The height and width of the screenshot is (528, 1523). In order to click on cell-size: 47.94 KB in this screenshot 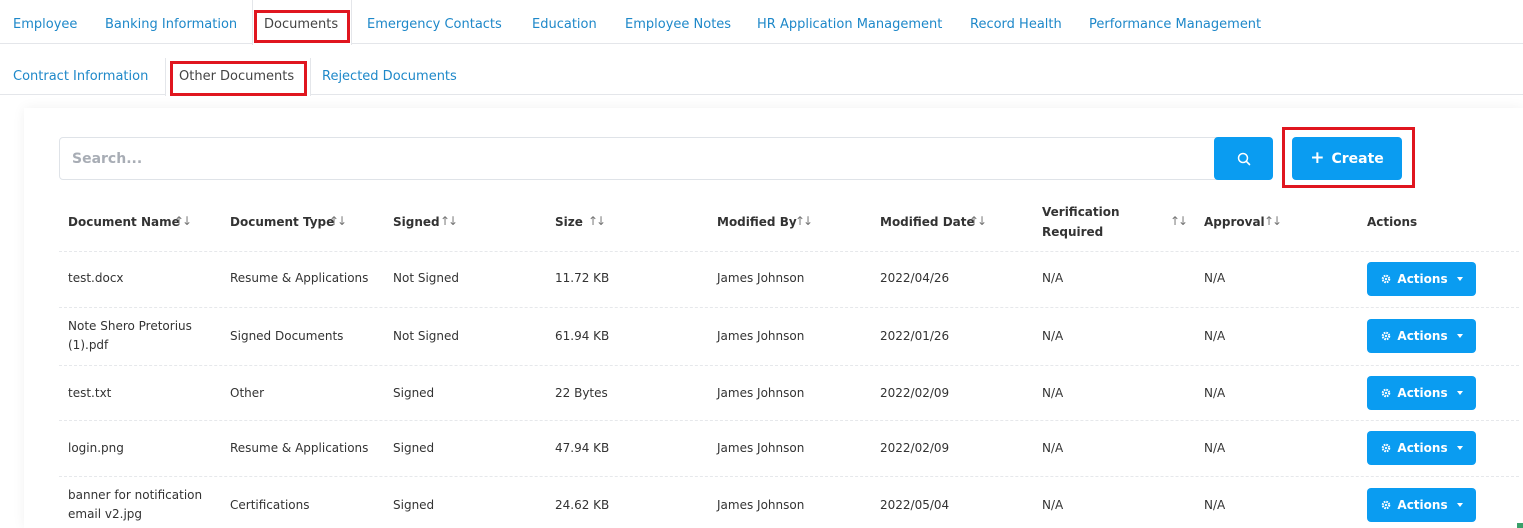, I will do `click(582, 448)`.